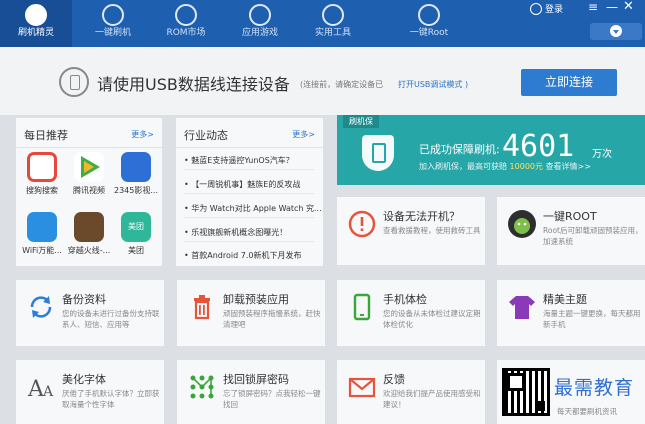 This screenshot has height=424, width=645. Describe the element at coordinates (112, 33) in the screenshot. I see `nav-item-label: 一键刷机` at that location.